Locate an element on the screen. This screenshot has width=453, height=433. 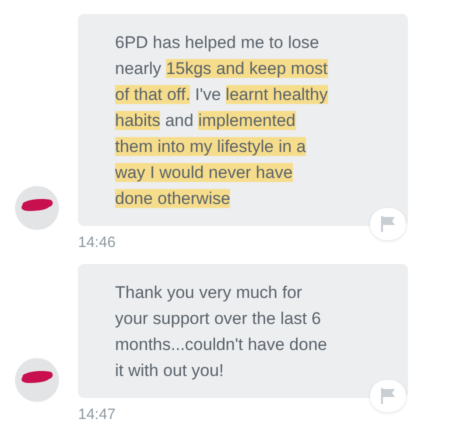
timestamp: 14:47 is located at coordinates (97, 415).